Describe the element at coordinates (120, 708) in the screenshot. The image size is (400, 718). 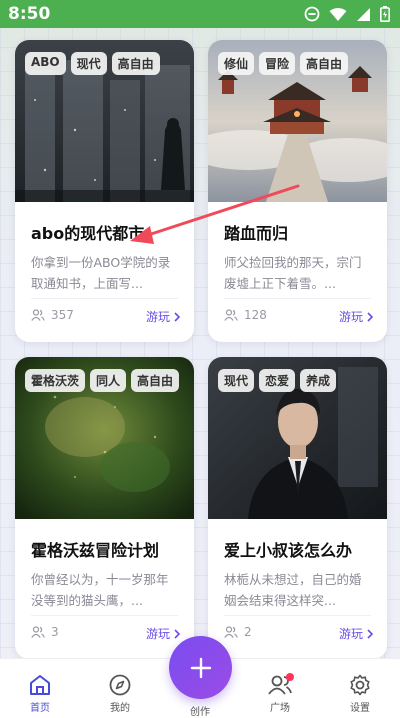
I see `nav-mine-label: 我的` at that location.